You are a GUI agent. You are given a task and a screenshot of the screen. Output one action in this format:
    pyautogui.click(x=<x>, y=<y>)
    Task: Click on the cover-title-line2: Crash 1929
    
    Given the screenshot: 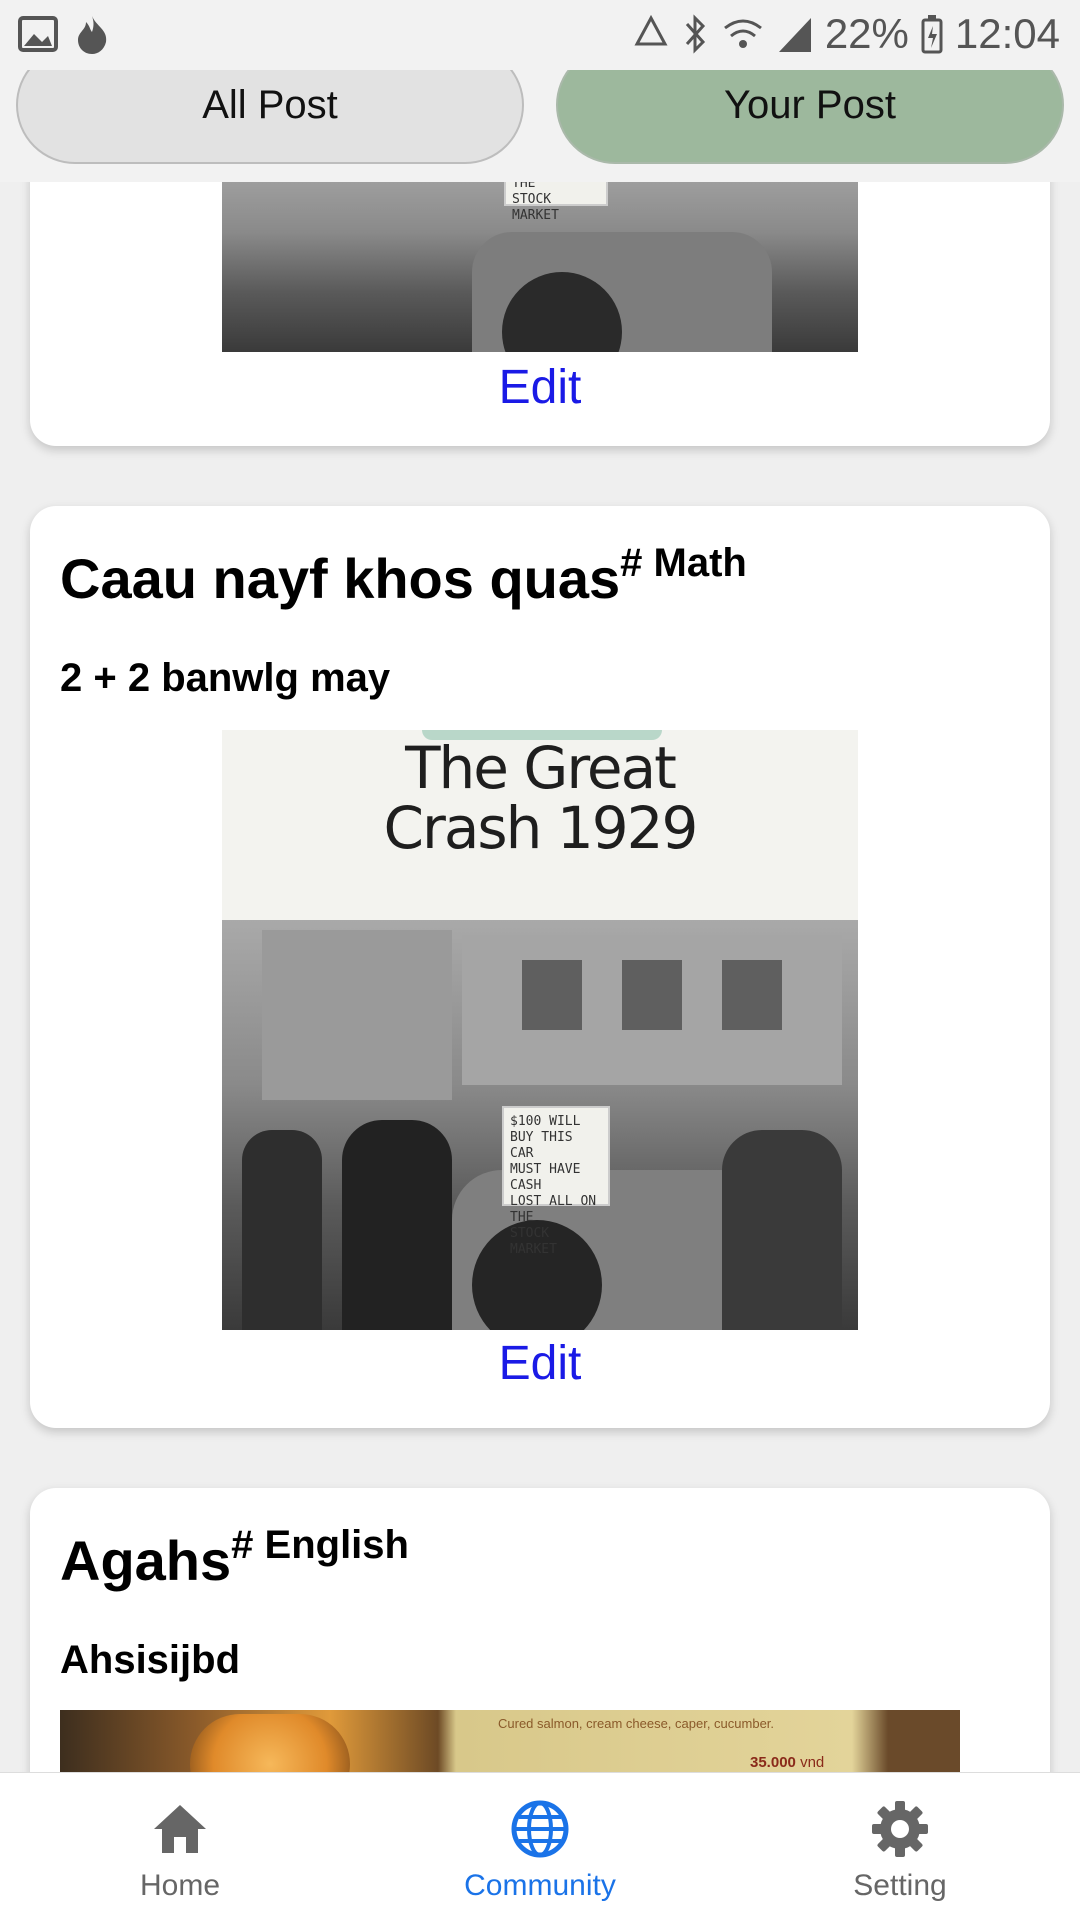 What is the action you would take?
    pyautogui.click(x=541, y=828)
    